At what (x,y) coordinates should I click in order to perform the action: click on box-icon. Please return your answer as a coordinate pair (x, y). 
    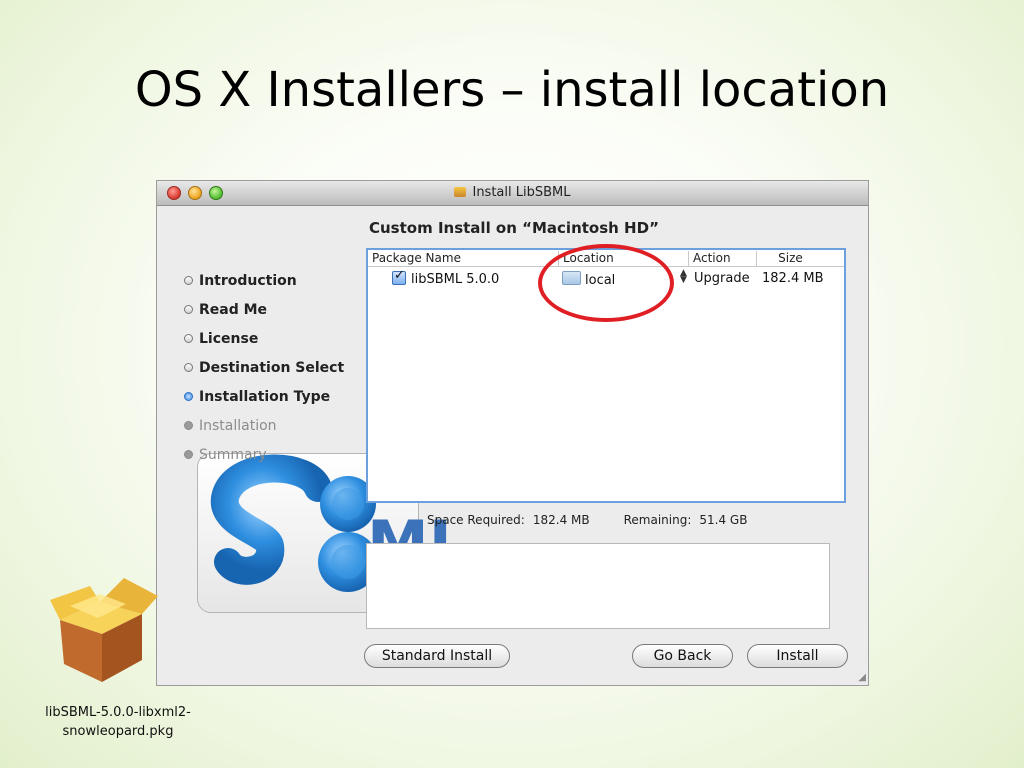
    Looking at the image, I should click on (104, 630).